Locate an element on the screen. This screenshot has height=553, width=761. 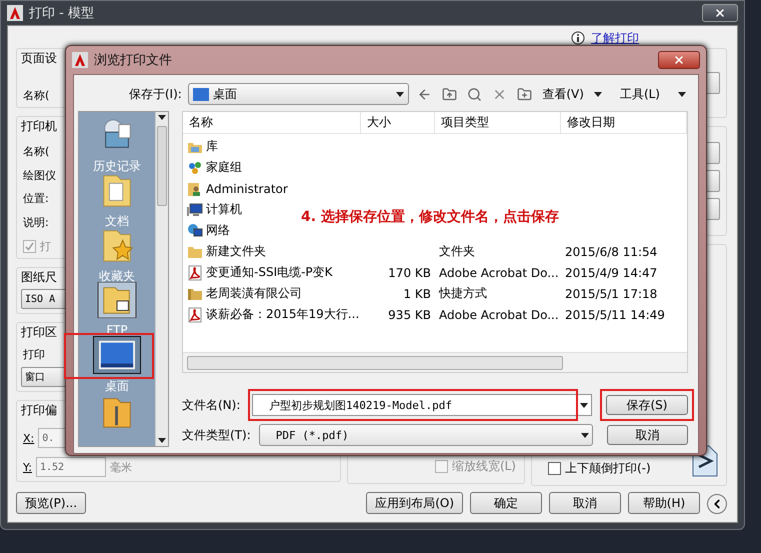
new-folder-button is located at coordinates (524, 94).